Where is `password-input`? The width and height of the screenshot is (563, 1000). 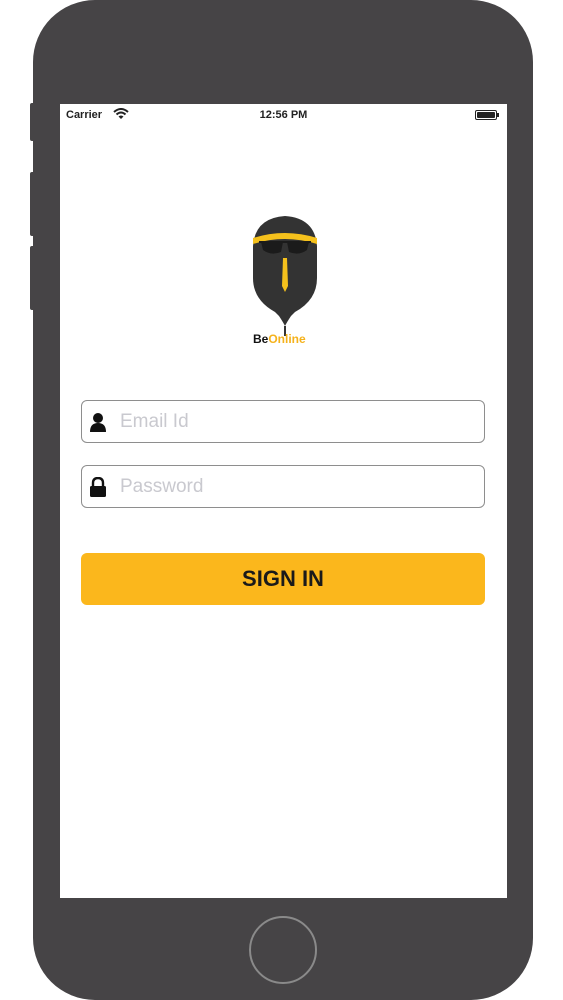 password-input is located at coordinates (298, 486).